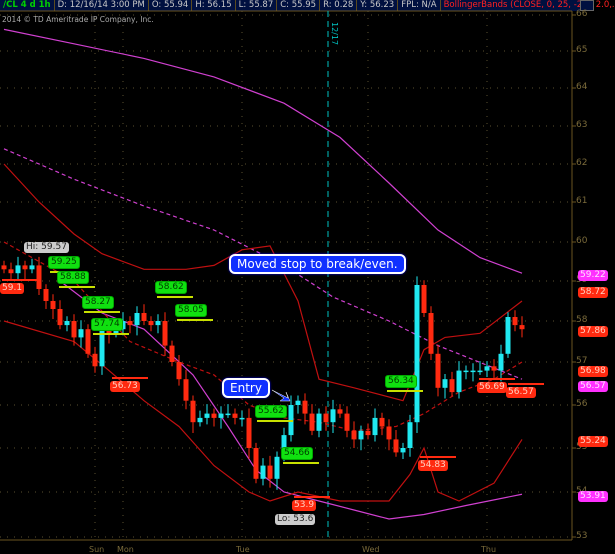  I want to click on extreme-label: Lo: 53.6, so click(295, 519).